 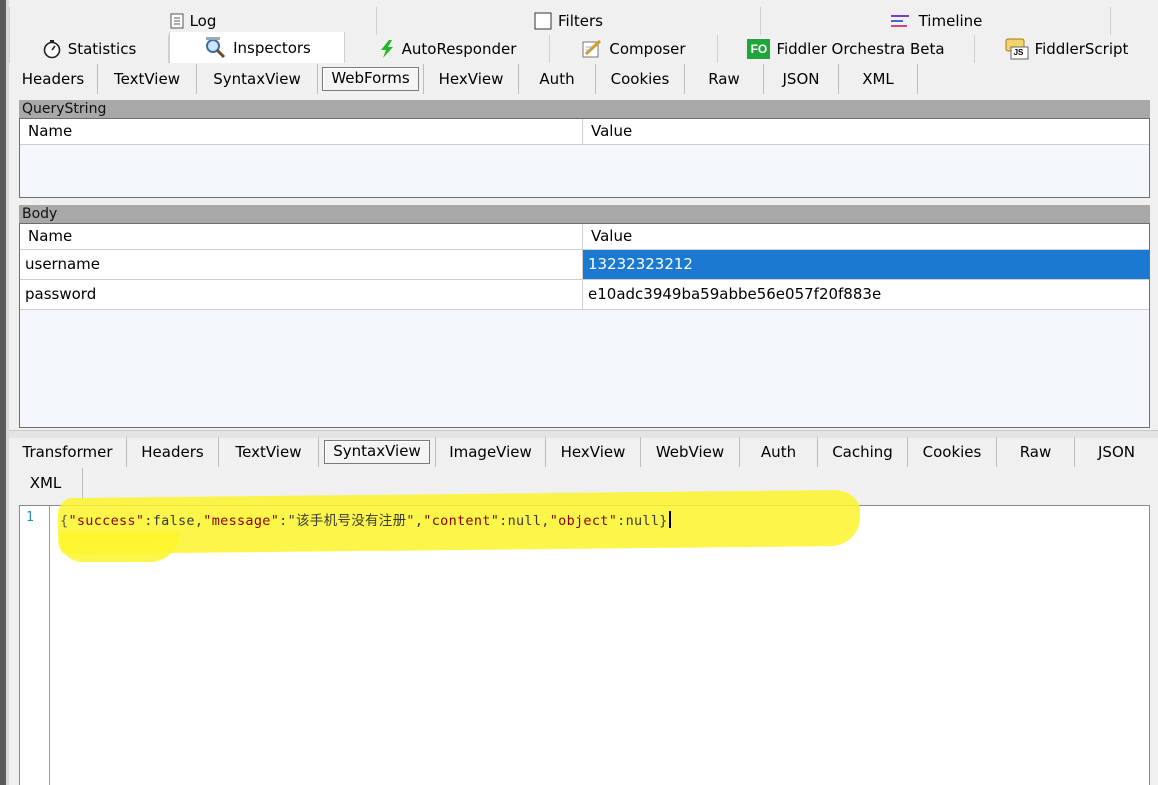 I want to click on inspectors-magnifier-icon, so click(x=215, y=47).